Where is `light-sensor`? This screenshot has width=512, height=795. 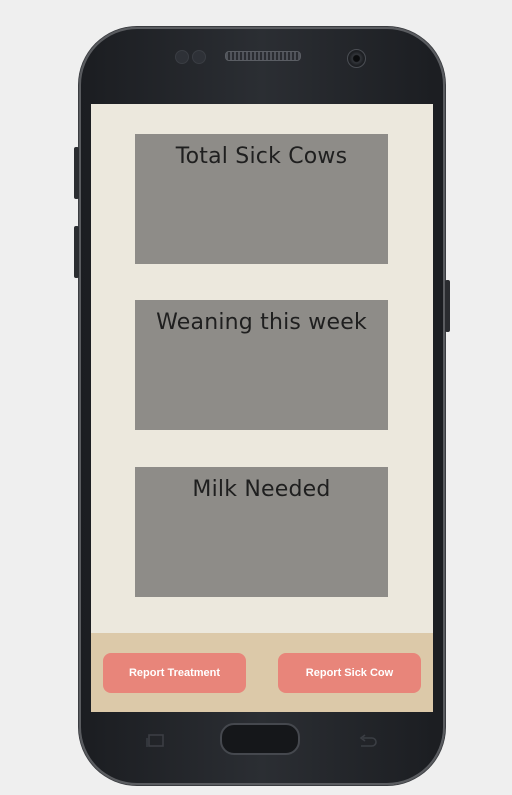 light-sensor is located at coordinates (199, 57).